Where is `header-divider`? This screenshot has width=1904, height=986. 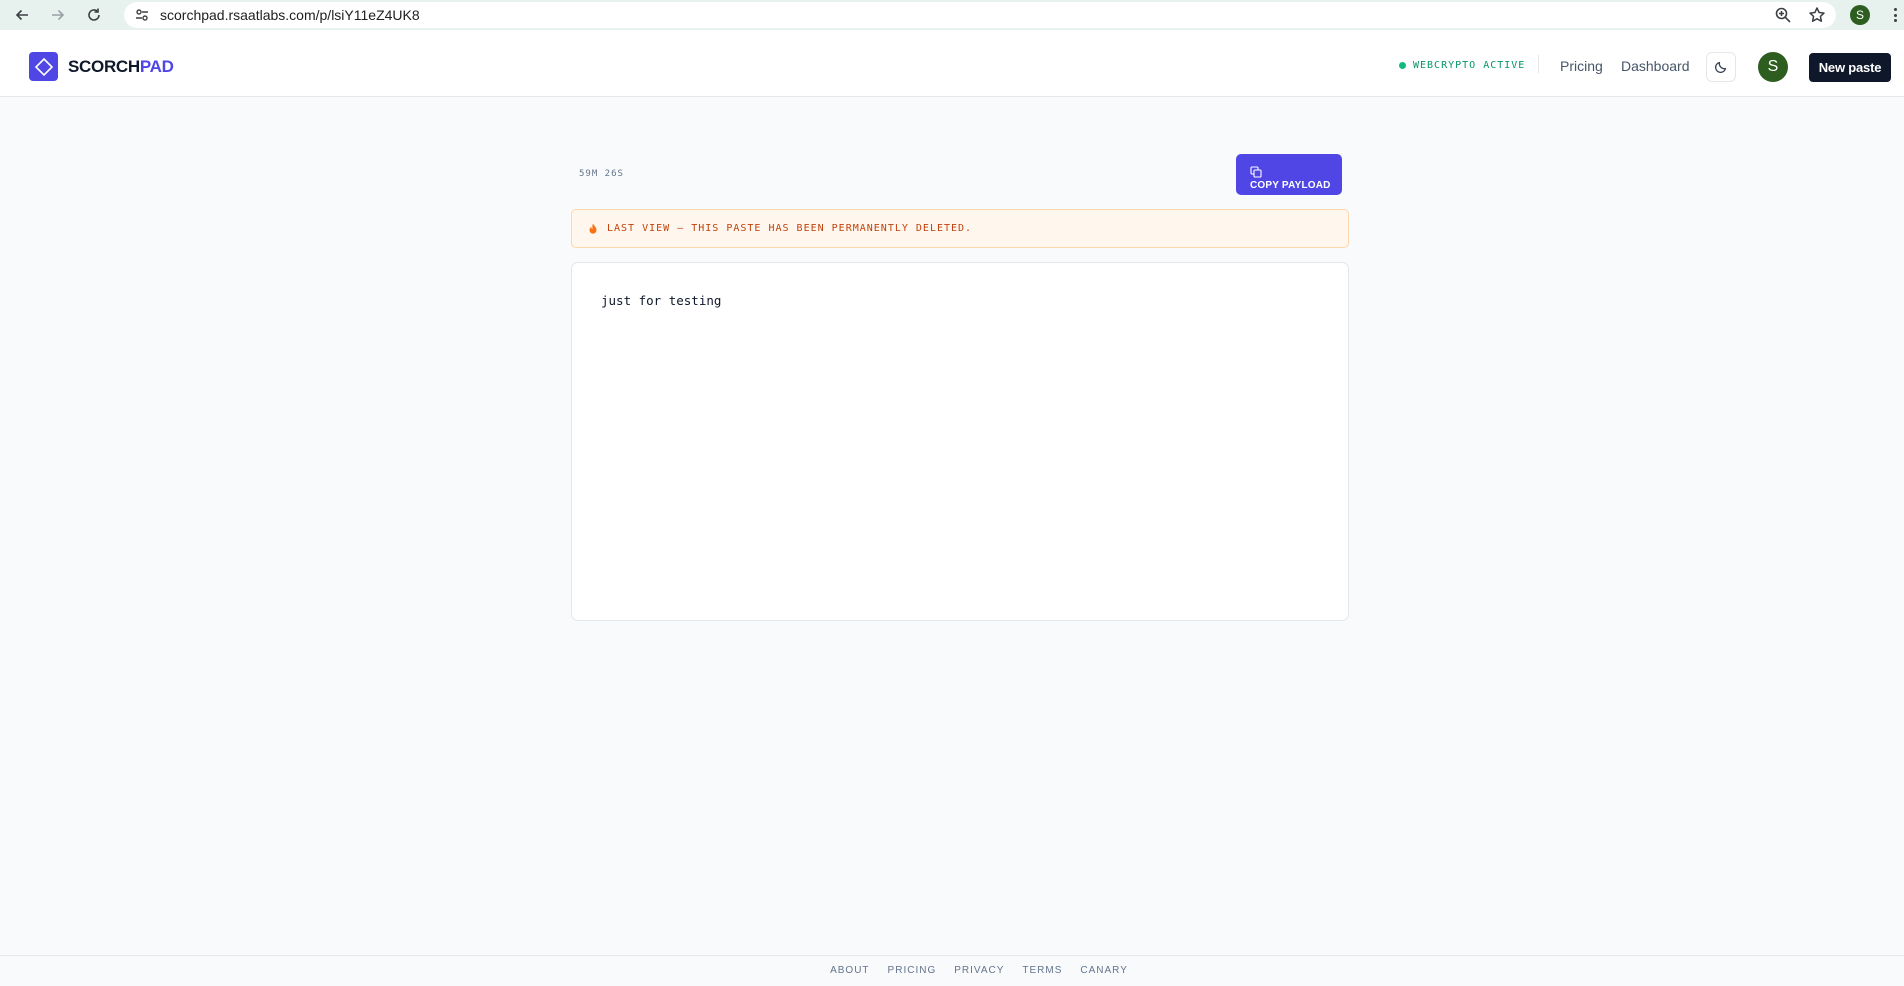
header-divider is located at coordinates (1538, 64).